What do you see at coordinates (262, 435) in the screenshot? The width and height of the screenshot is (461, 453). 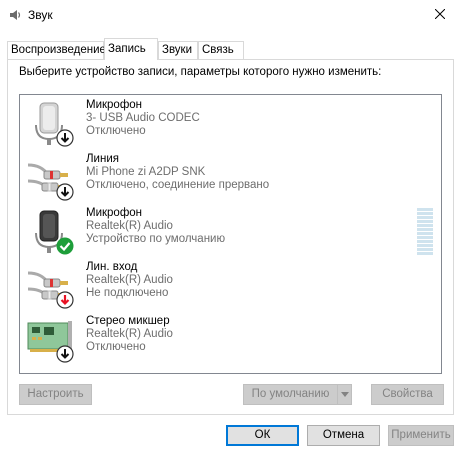 I see `ok-button: ОК` at bounding box center [262, 435].